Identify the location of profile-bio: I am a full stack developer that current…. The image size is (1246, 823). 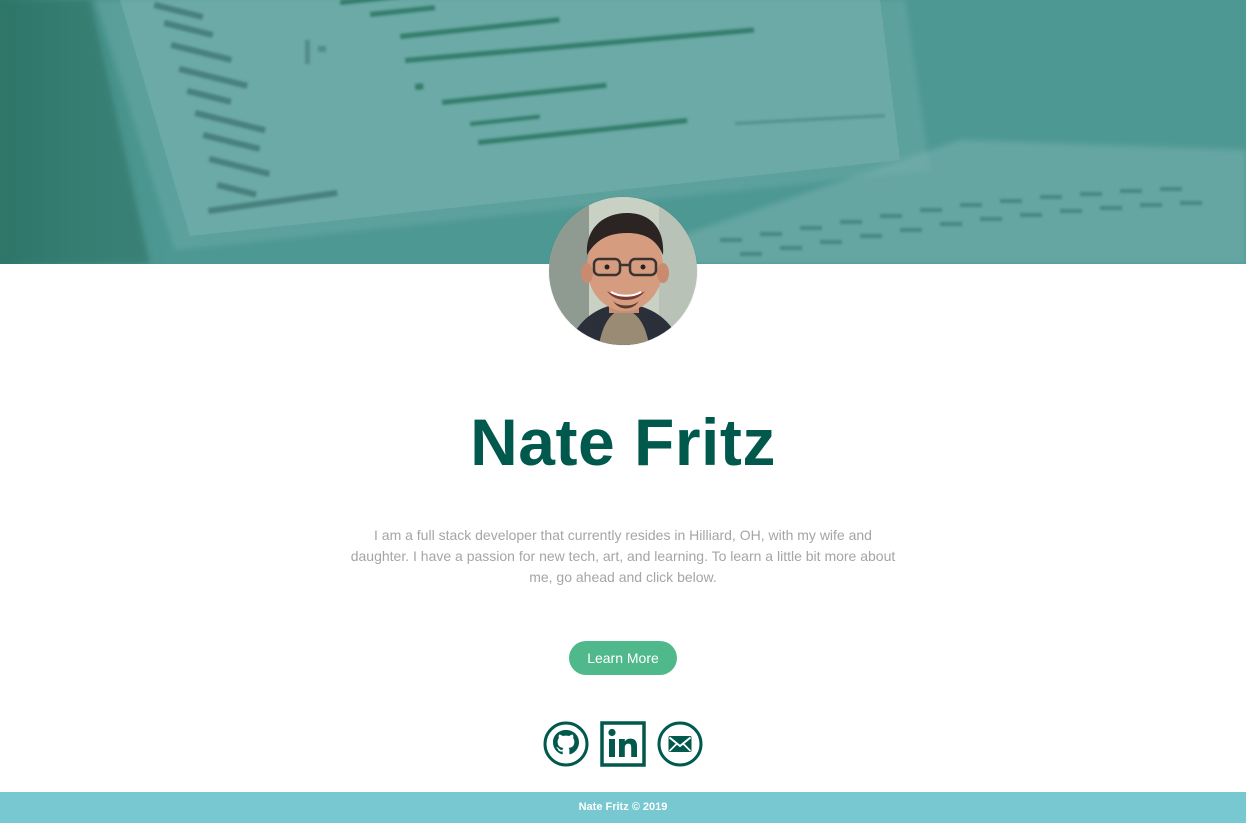
(623, 556).